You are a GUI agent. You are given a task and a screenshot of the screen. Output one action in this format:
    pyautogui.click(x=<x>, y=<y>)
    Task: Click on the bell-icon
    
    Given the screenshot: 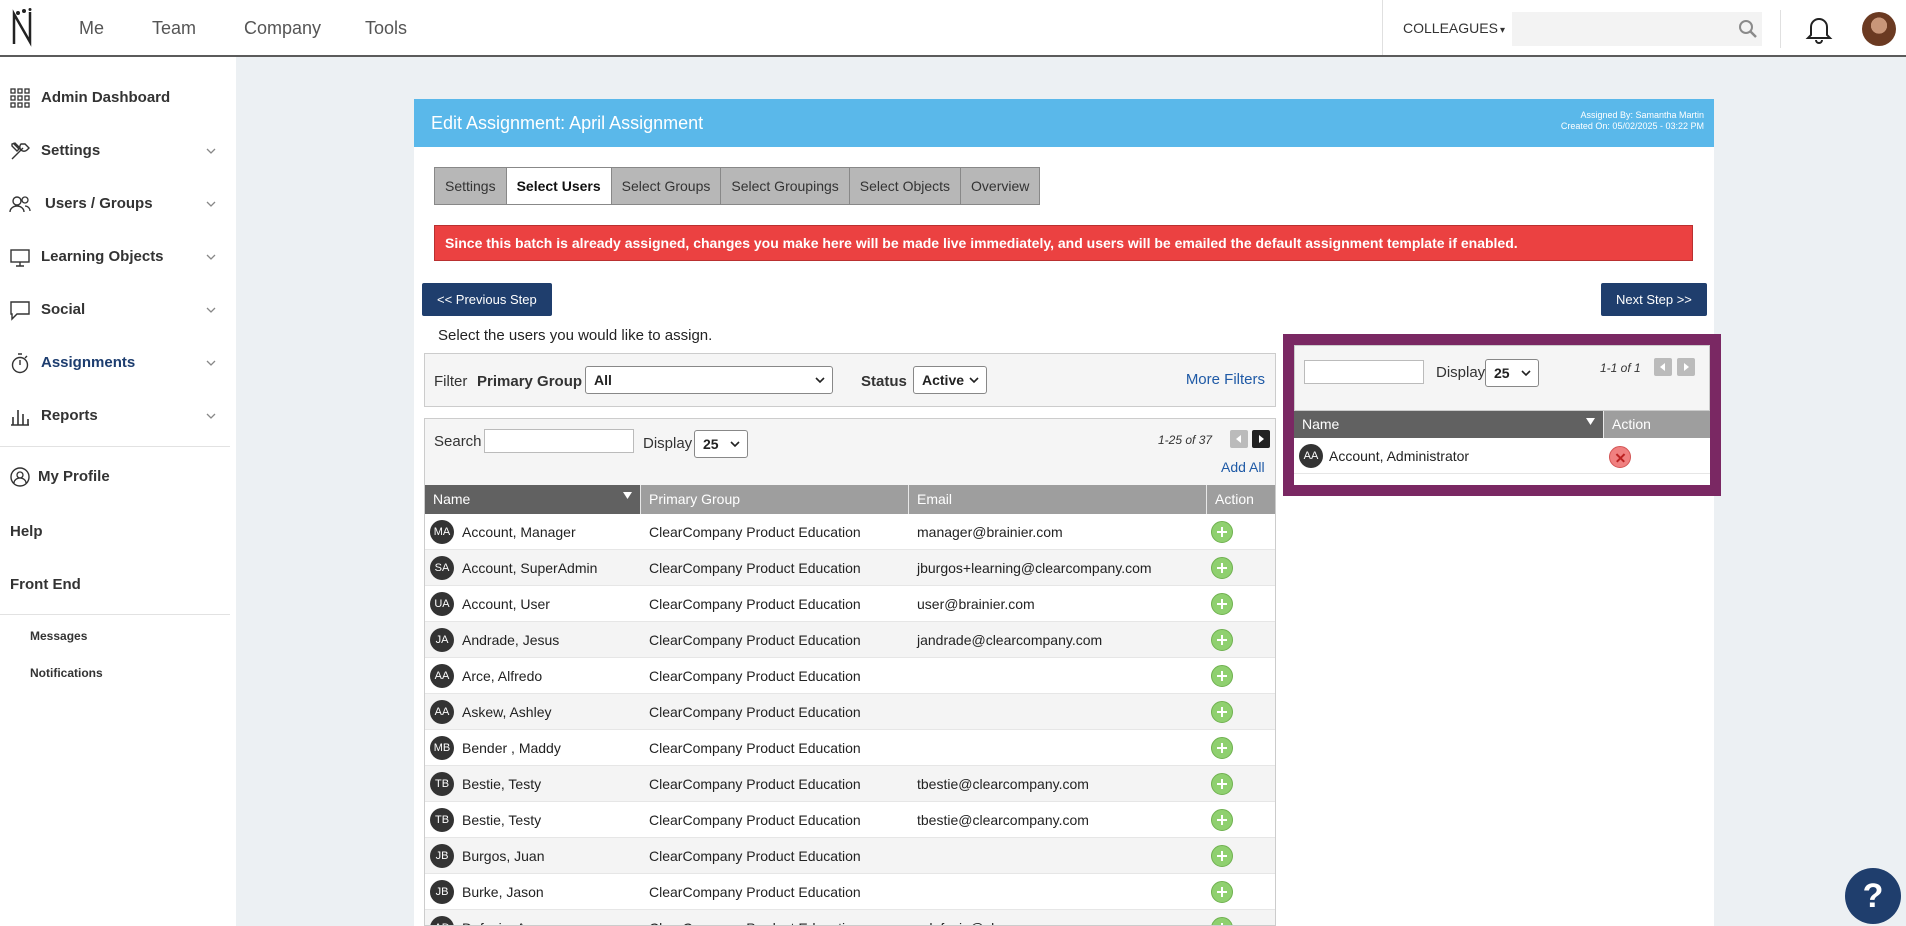 What is the action you would take?
    pyautogui.click(x=1819, y=29)
    